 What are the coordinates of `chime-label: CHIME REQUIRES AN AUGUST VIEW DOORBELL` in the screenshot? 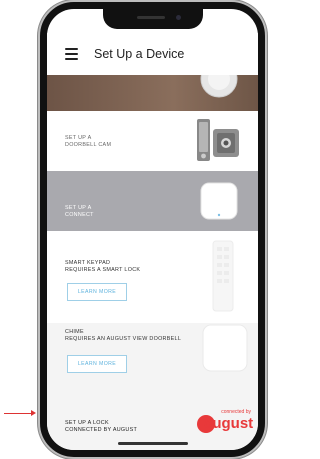 It's located at (123, 336).